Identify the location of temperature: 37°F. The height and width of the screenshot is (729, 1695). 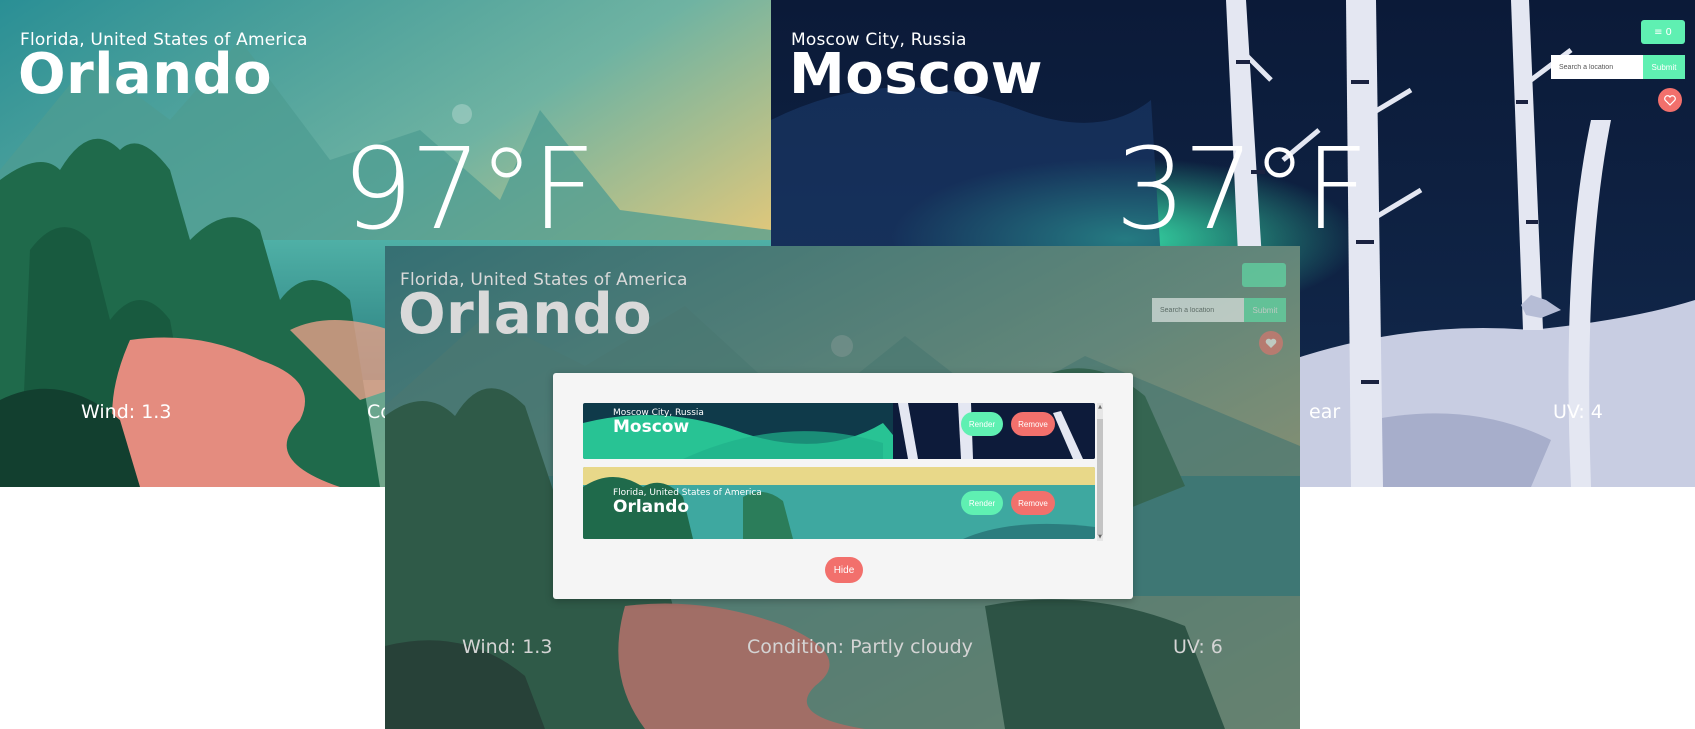
(1242, 190).